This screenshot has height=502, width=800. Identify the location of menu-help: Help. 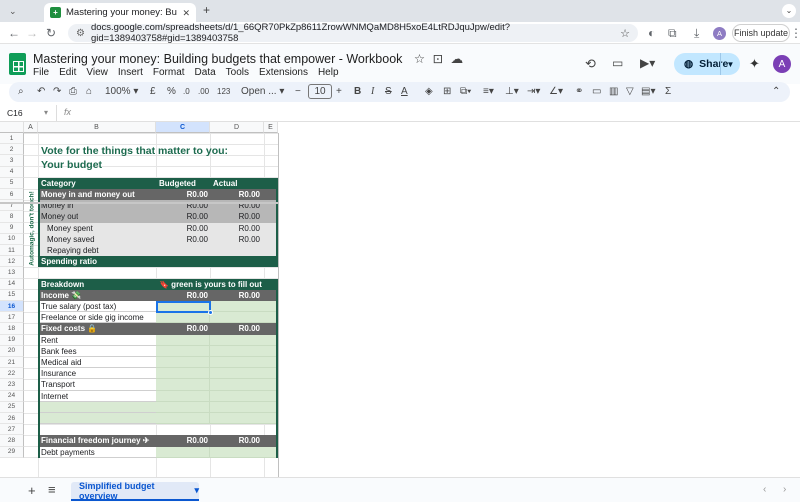
(328, 72).